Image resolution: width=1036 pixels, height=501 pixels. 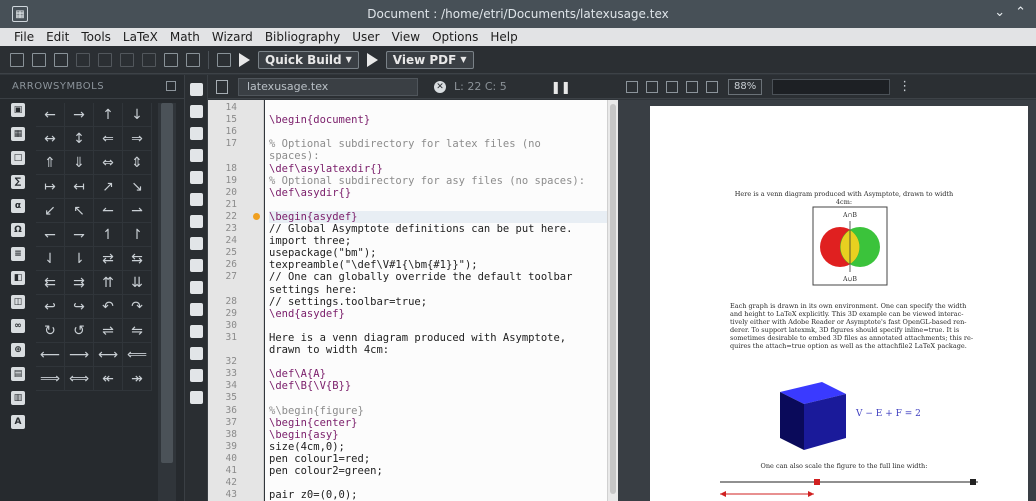 I want to click on symbol-button: ⇋, so click(x=137, y=331).